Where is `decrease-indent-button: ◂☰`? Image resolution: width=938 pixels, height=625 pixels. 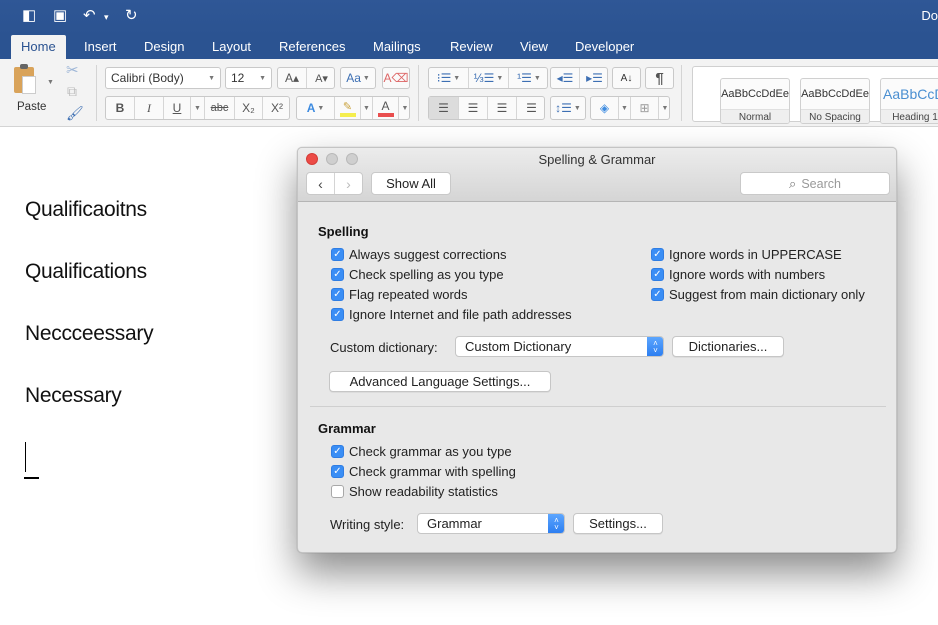 decrease-indent-button: ◂☰ is located at coordinates (565, 78).